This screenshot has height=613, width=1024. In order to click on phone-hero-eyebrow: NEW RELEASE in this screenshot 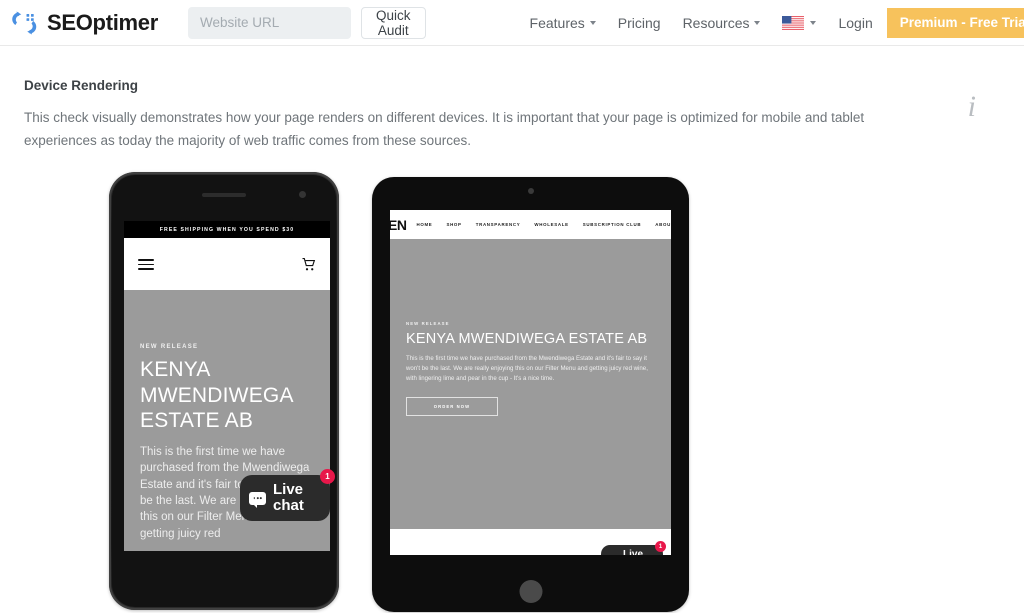, I will do `click(169, 347)`.